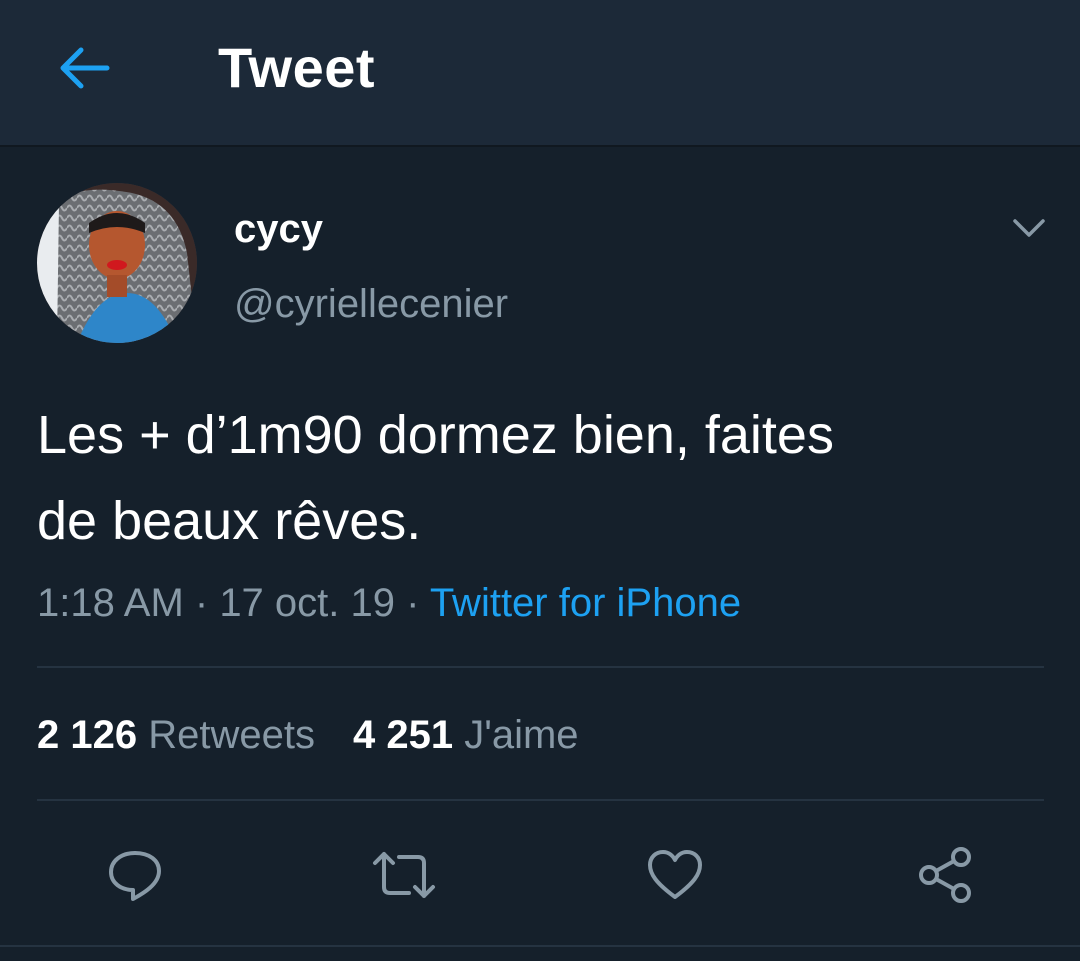 Image resolution: width=1080 pixels, height=961 pixels. I want to click on tweet-source-link: Twitter for iPhone, so click(585, 603).